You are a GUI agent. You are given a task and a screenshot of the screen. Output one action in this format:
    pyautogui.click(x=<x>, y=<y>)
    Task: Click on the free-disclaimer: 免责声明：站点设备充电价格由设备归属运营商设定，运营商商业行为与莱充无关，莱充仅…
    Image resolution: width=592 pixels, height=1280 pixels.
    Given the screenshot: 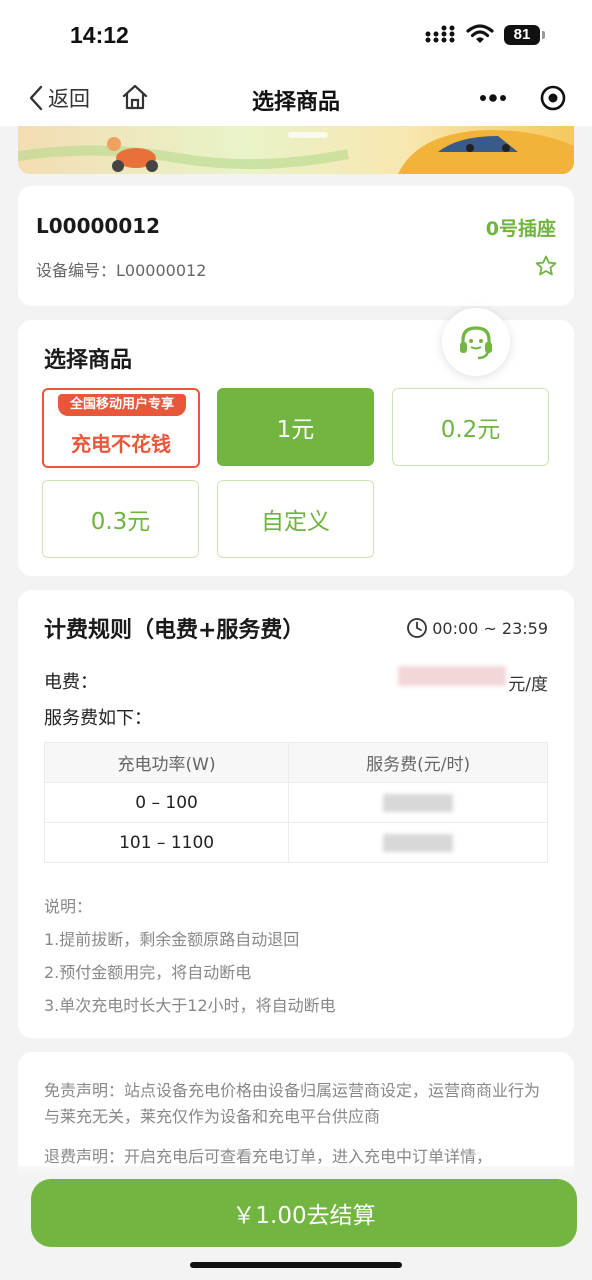 What is the action you would take?
    pyautogui.click(x=292, y=1103)
    